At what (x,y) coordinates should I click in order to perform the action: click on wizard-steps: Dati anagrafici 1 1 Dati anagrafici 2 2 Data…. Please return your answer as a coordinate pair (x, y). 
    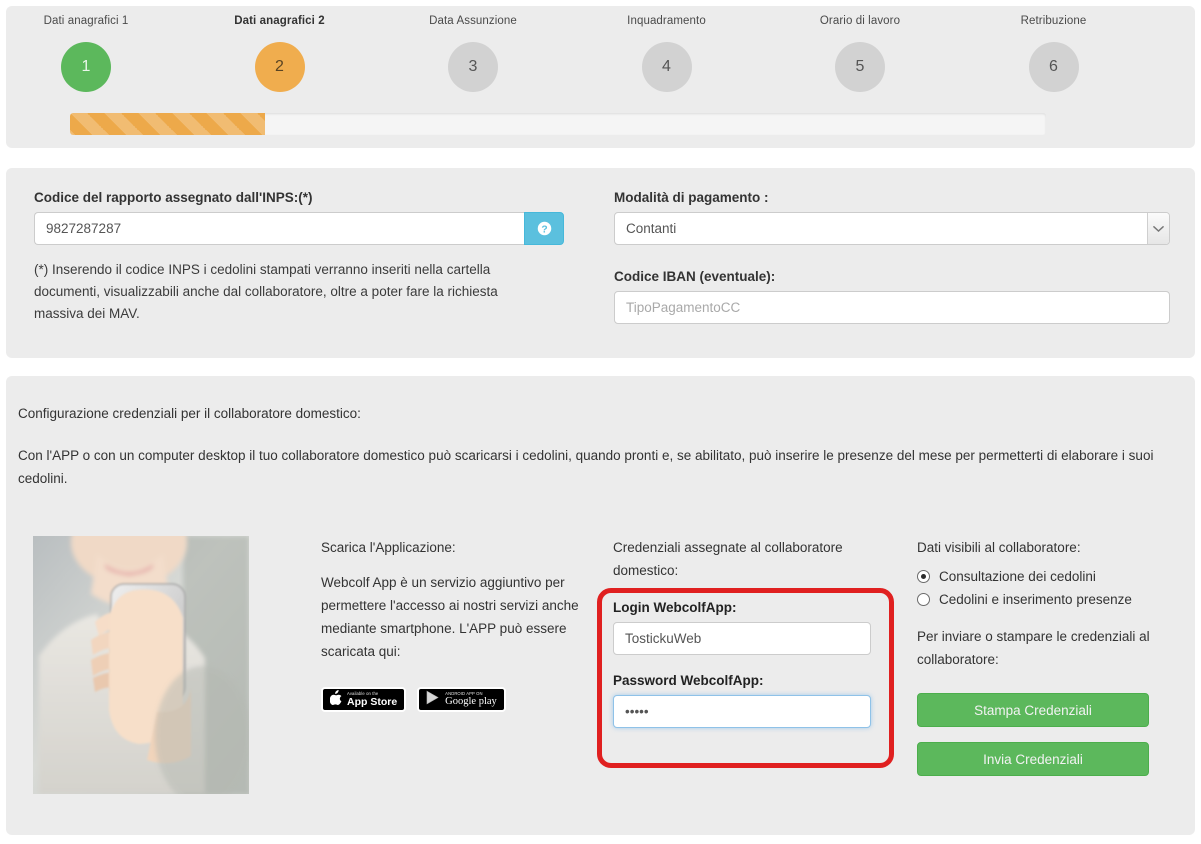
    Looking at the image, I should click on (600, 61).